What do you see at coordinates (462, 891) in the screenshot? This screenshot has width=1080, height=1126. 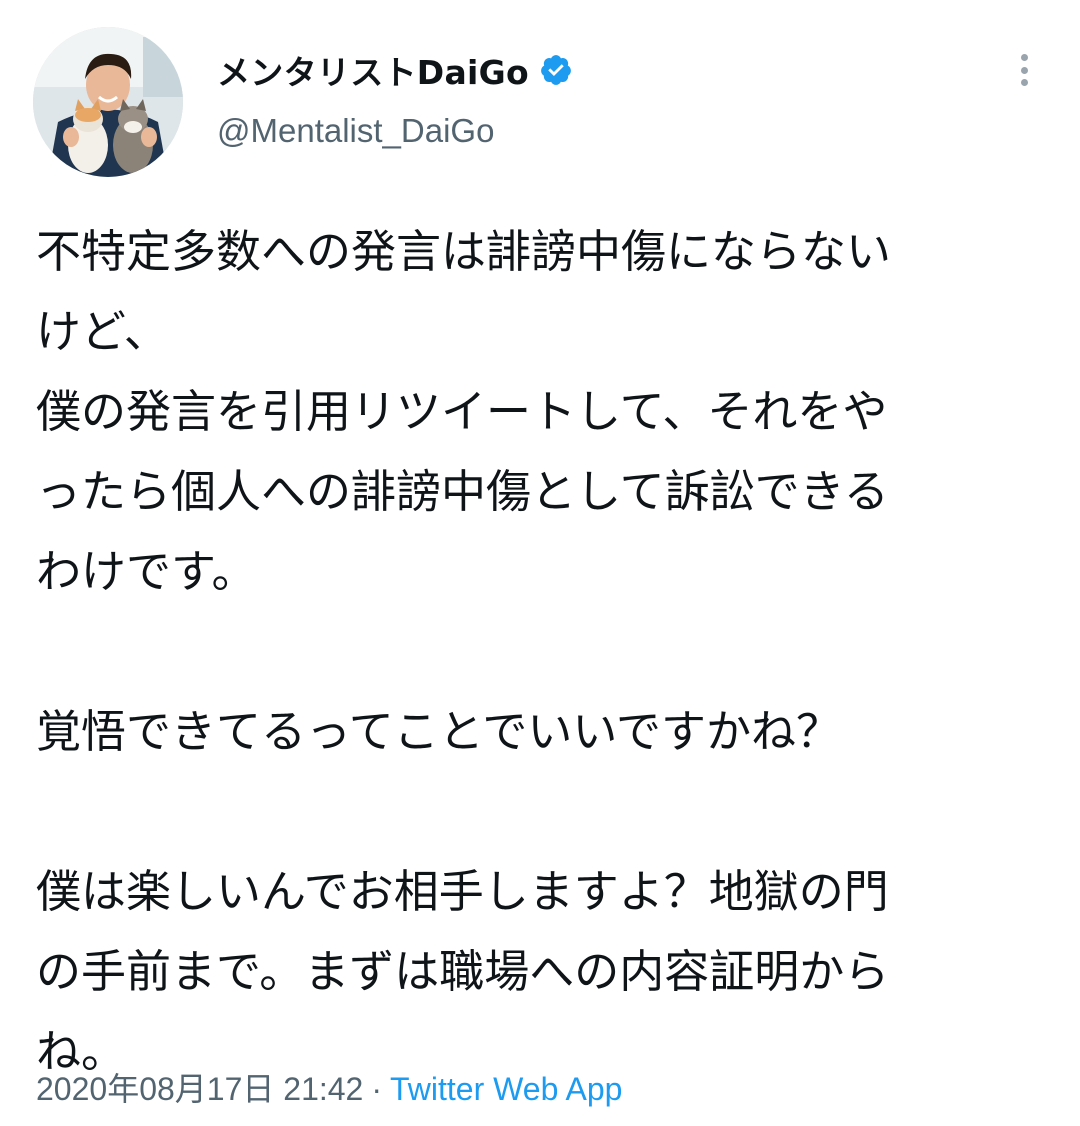 I see `tweet-text-line: 僕は楽しいんでお相手しますよ？地獄の門` at bounding box center [462, 891].